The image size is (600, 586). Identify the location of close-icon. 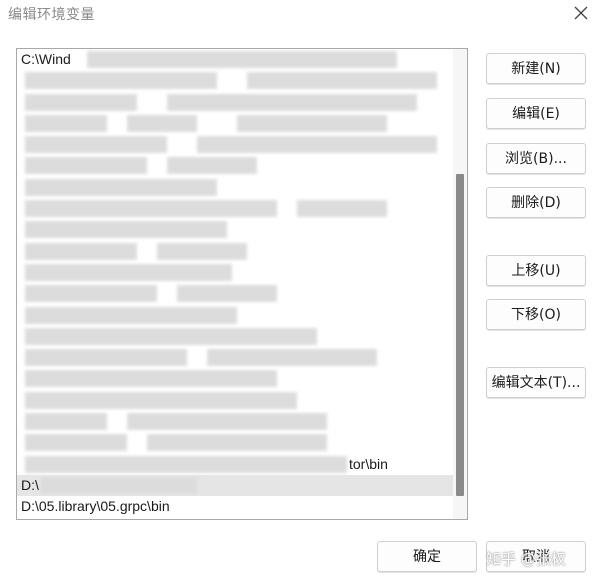
(581, 13).